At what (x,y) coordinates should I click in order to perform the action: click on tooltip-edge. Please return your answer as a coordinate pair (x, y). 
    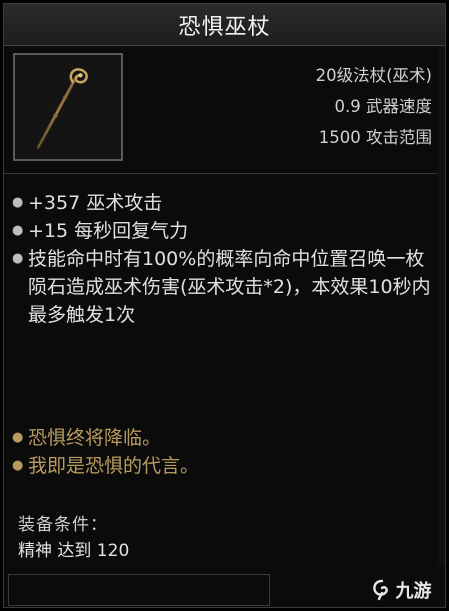
    Looking at the image, I should click on (441, 306).